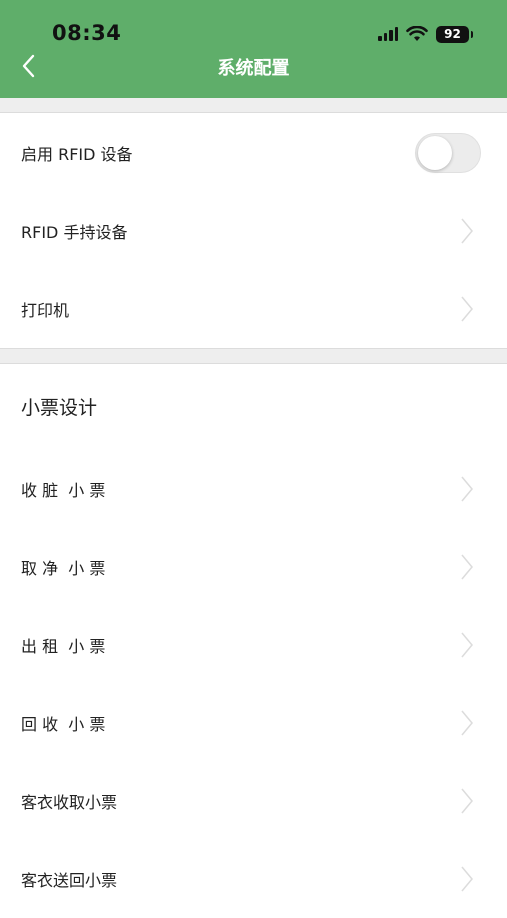 Image resolution: width=507 pixels, height=918 pixels. What do you see at coordinates (253, 231) in the screenshot?
I see `rfid-handheld-row: RFID 手持设备` at bounding box center [253, 231].